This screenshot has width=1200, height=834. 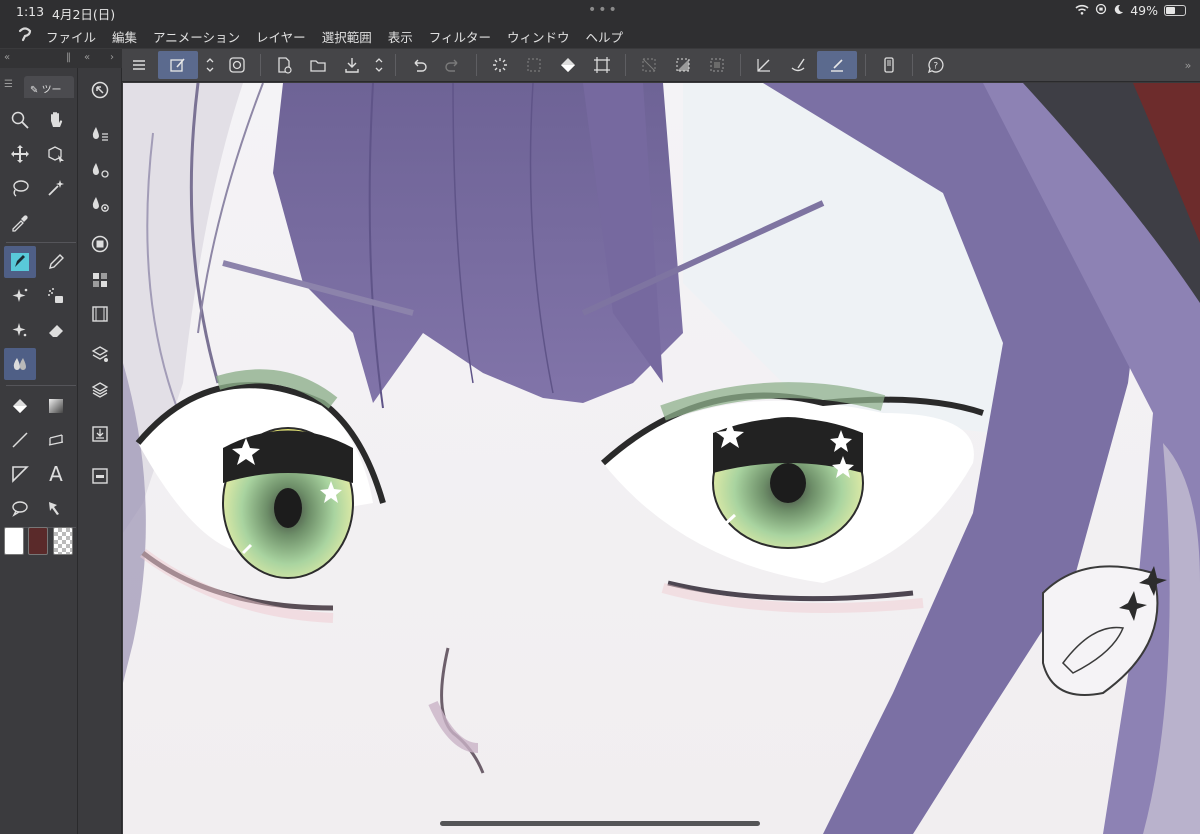 What do you see at coordinates (347, 36) in the screenshot?
I see `menu-selection: 選択範囲` at bounding box center [347, 36].